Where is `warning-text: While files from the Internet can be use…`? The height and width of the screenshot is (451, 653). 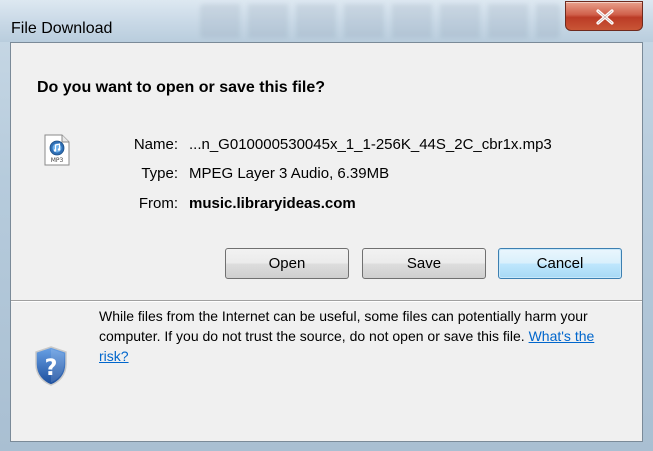
warning-text: While files from the Internet can be use… is located at coordinates (343, 326).